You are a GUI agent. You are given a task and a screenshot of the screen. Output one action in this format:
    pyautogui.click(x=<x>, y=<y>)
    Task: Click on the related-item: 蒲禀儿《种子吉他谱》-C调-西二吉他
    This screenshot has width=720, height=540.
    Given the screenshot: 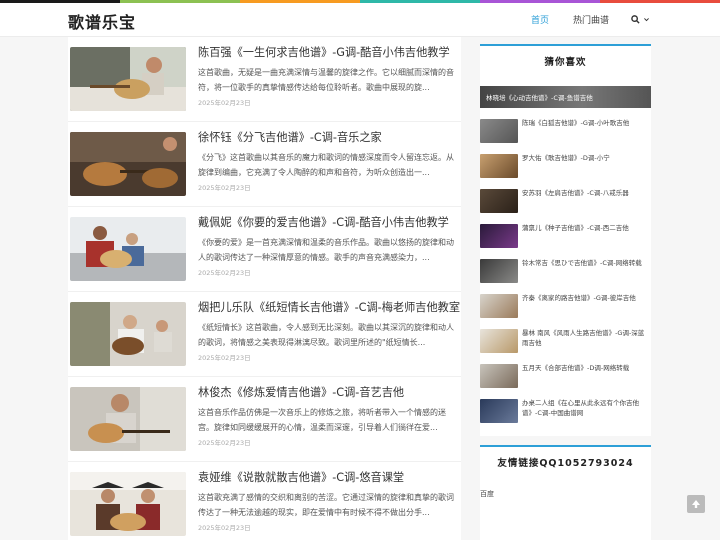 What is the action you would take?
    pyautogui.click(x=565, y=238)
    